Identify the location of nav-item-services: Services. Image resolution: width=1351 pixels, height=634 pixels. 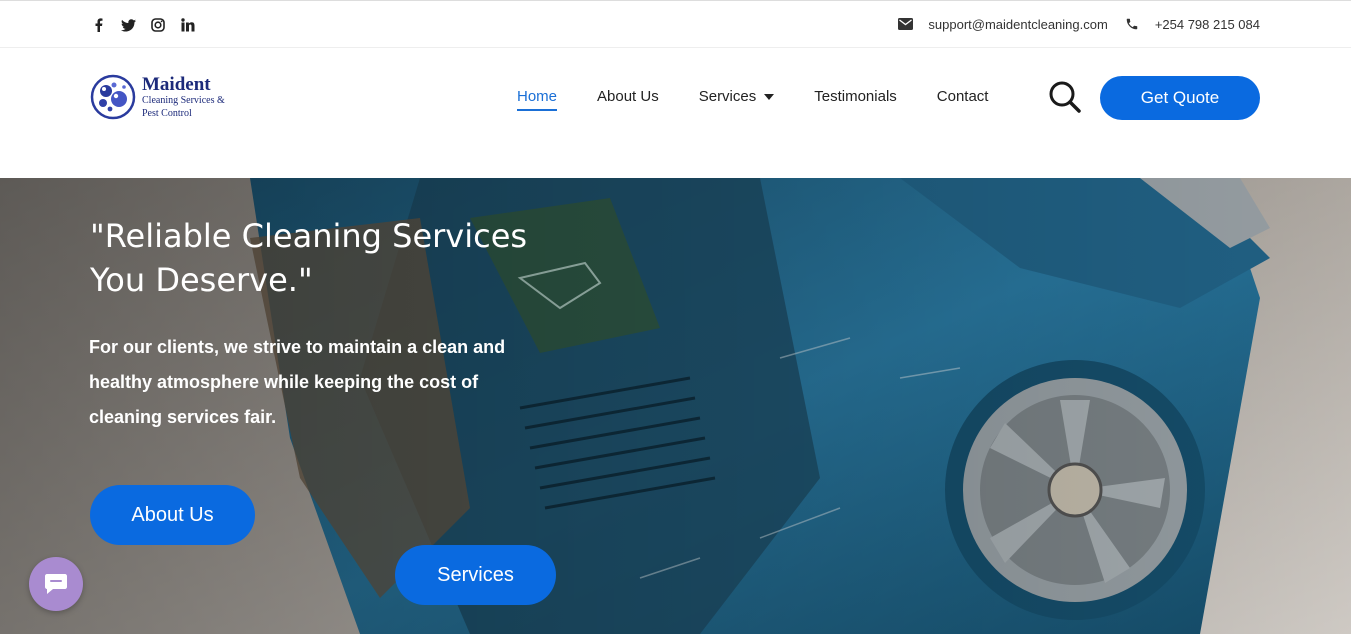
(737, 99).